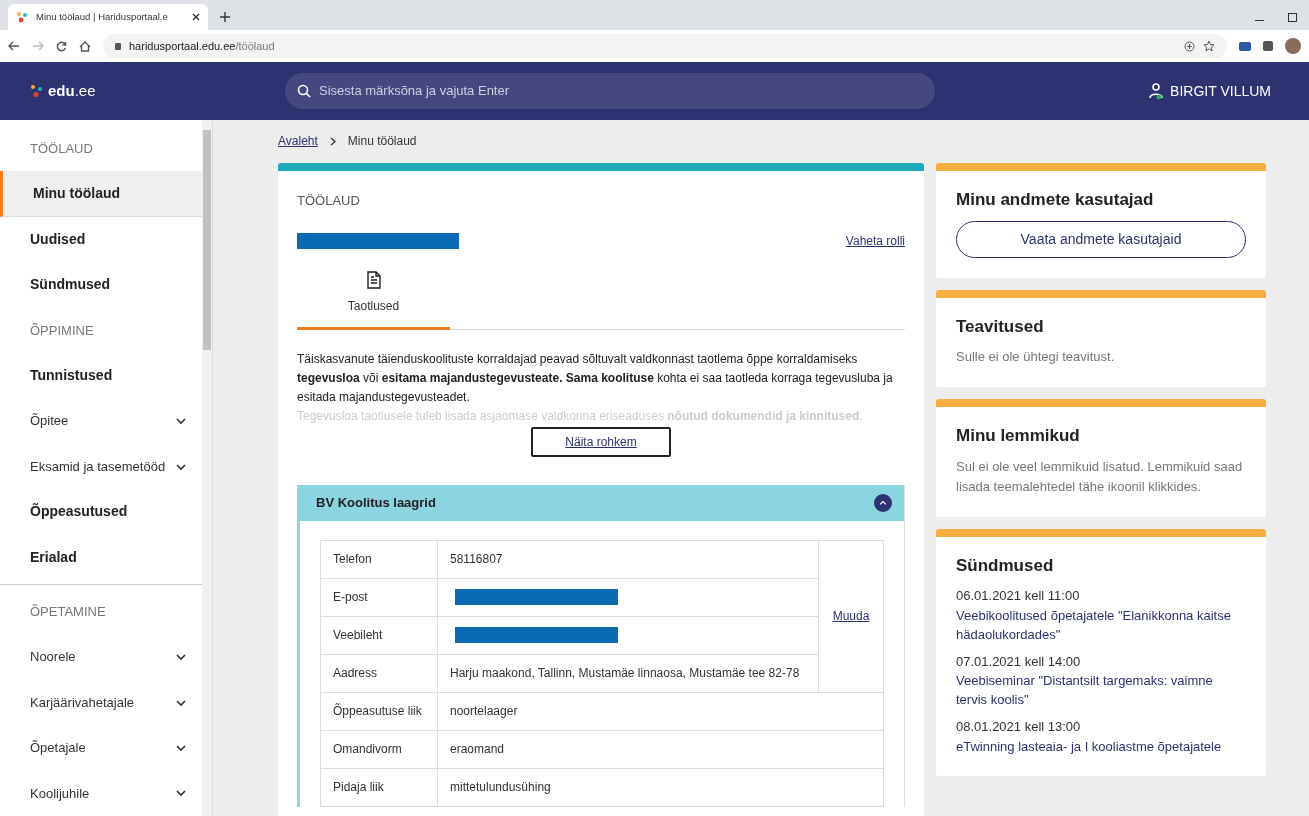  Describe the element at coordinates (157, 91) in the screenshot. I see `logo: edu.ee` at that location.